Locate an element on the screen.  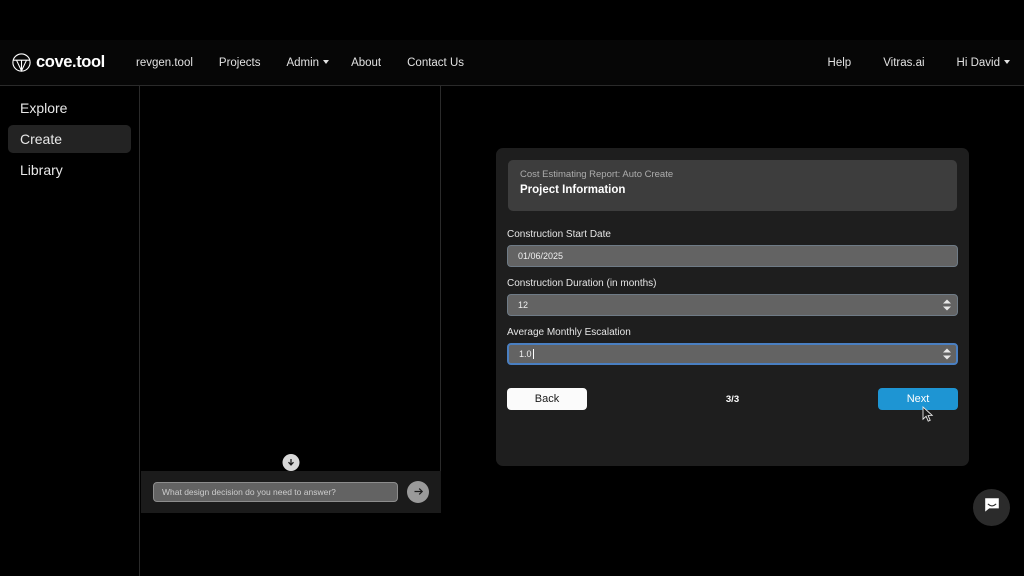
chat-bubble-icon is located at coordinates (992, 507).